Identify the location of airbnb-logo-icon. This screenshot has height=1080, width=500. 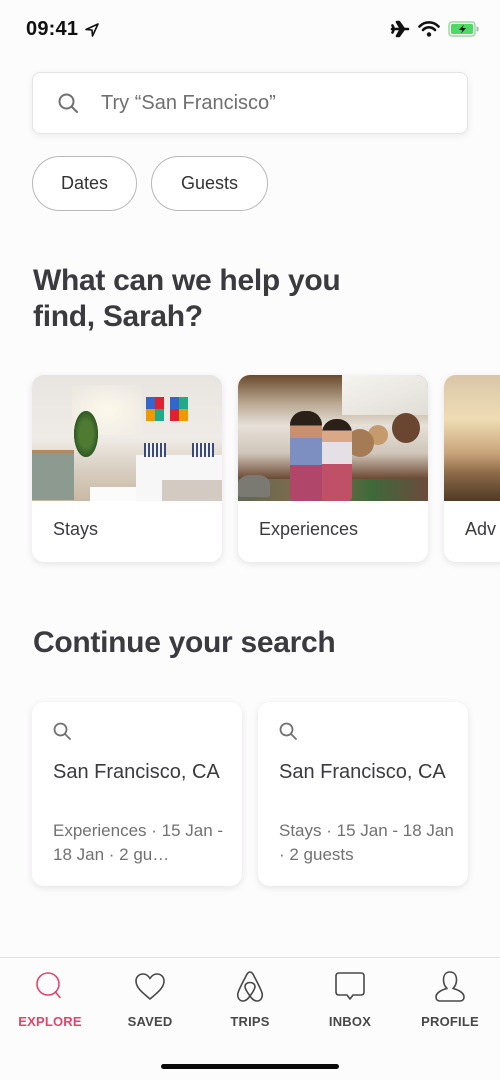
(250, 986).